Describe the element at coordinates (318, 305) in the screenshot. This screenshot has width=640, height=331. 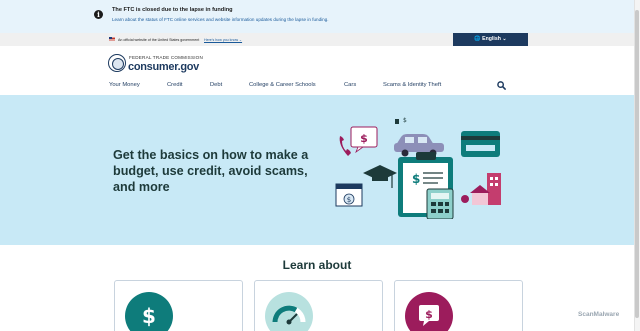
I see `learn-card-credit` at that location.